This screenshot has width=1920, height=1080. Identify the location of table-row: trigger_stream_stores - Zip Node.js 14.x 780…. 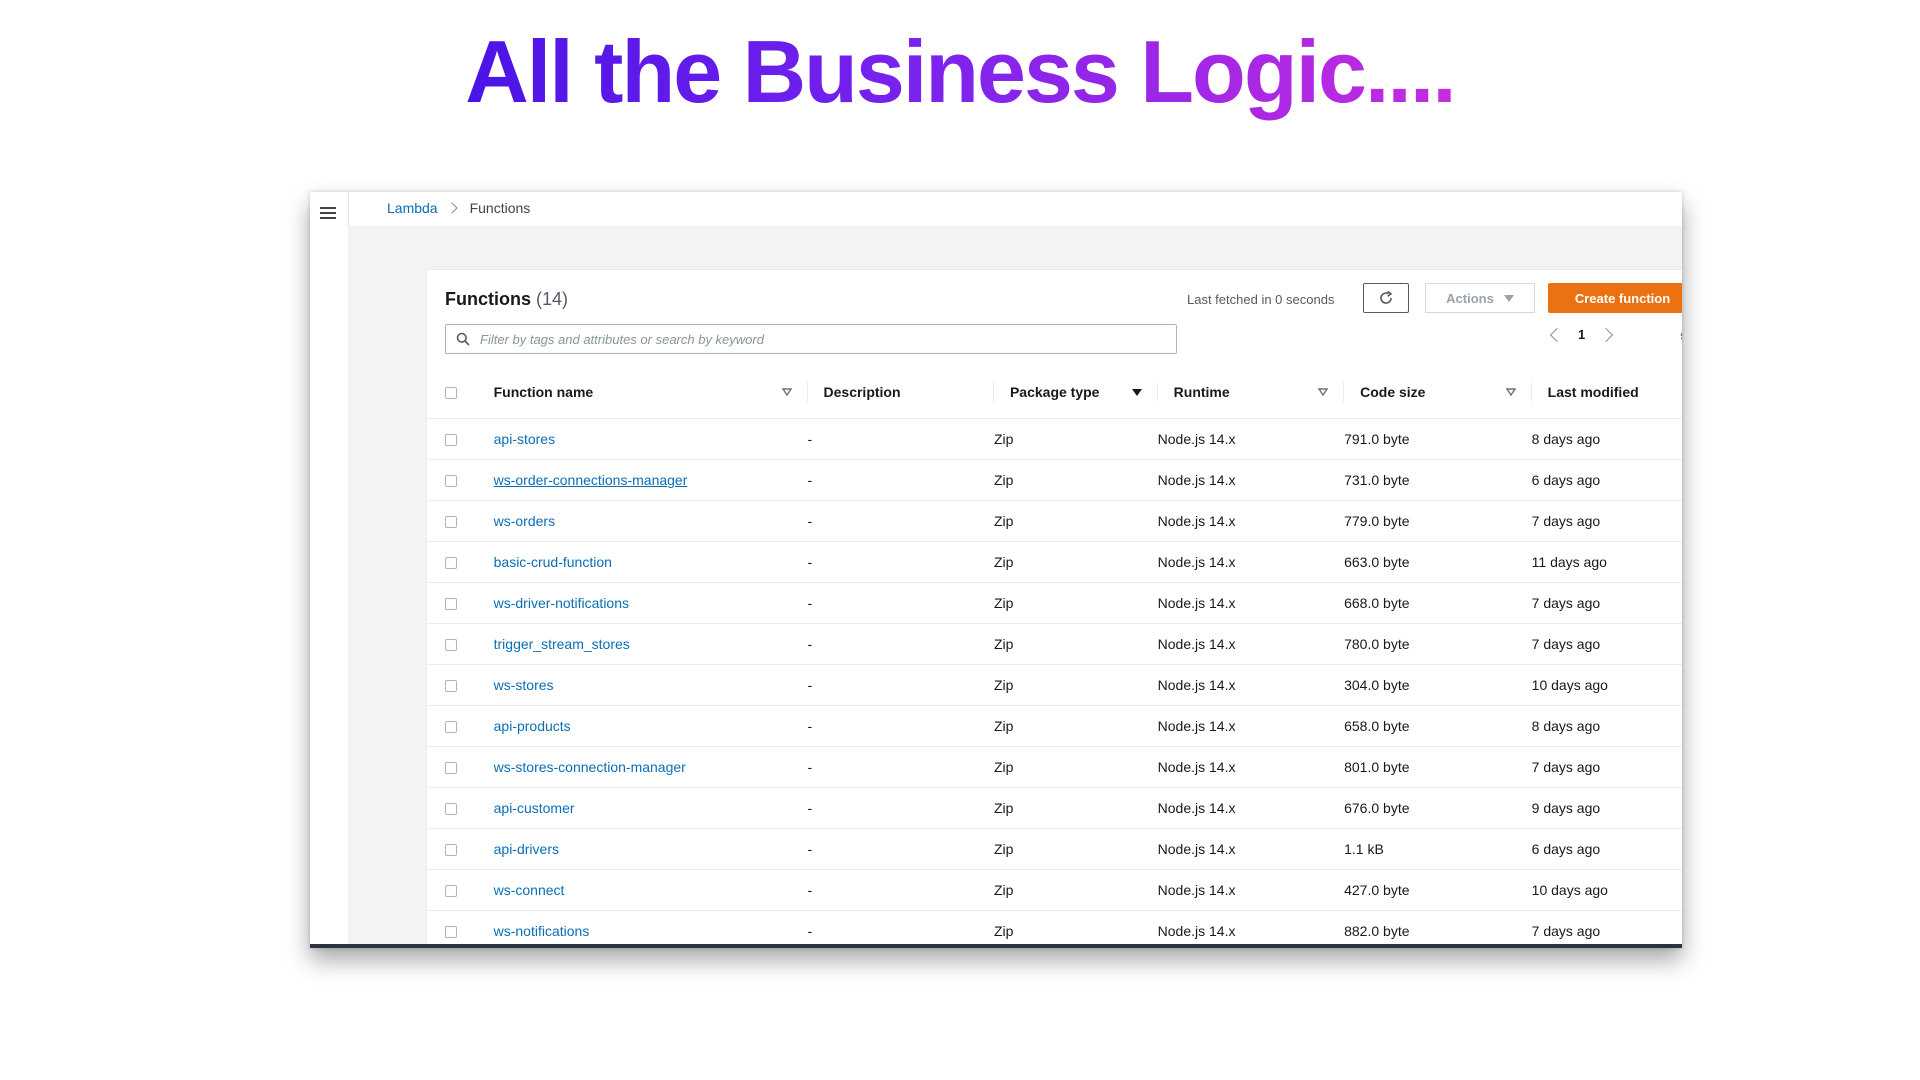
(1054, 644).